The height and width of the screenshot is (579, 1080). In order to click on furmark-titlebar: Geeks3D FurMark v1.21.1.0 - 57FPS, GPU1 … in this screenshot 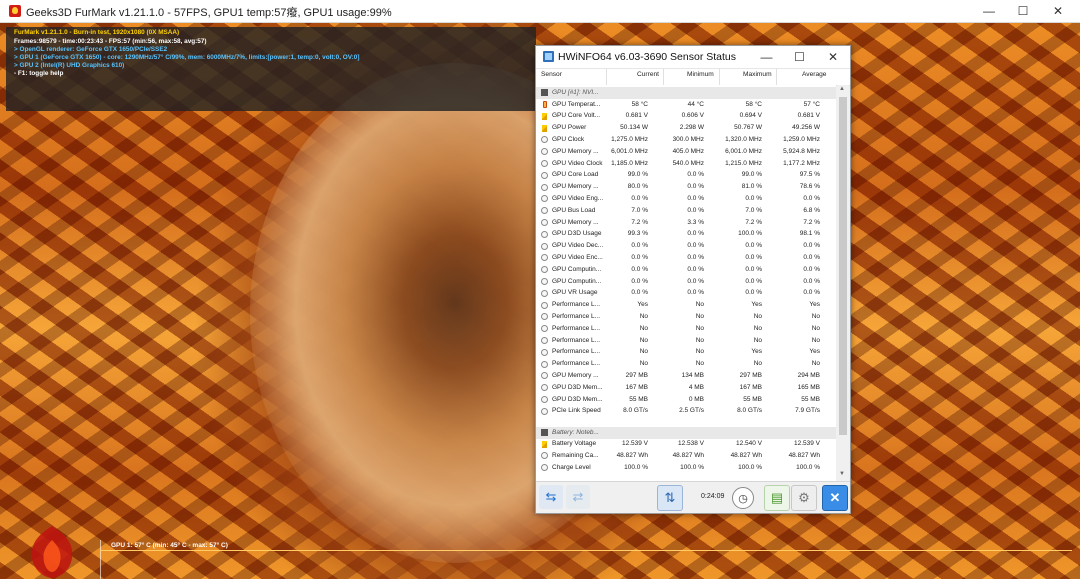, I will do `click(540, 11)`.